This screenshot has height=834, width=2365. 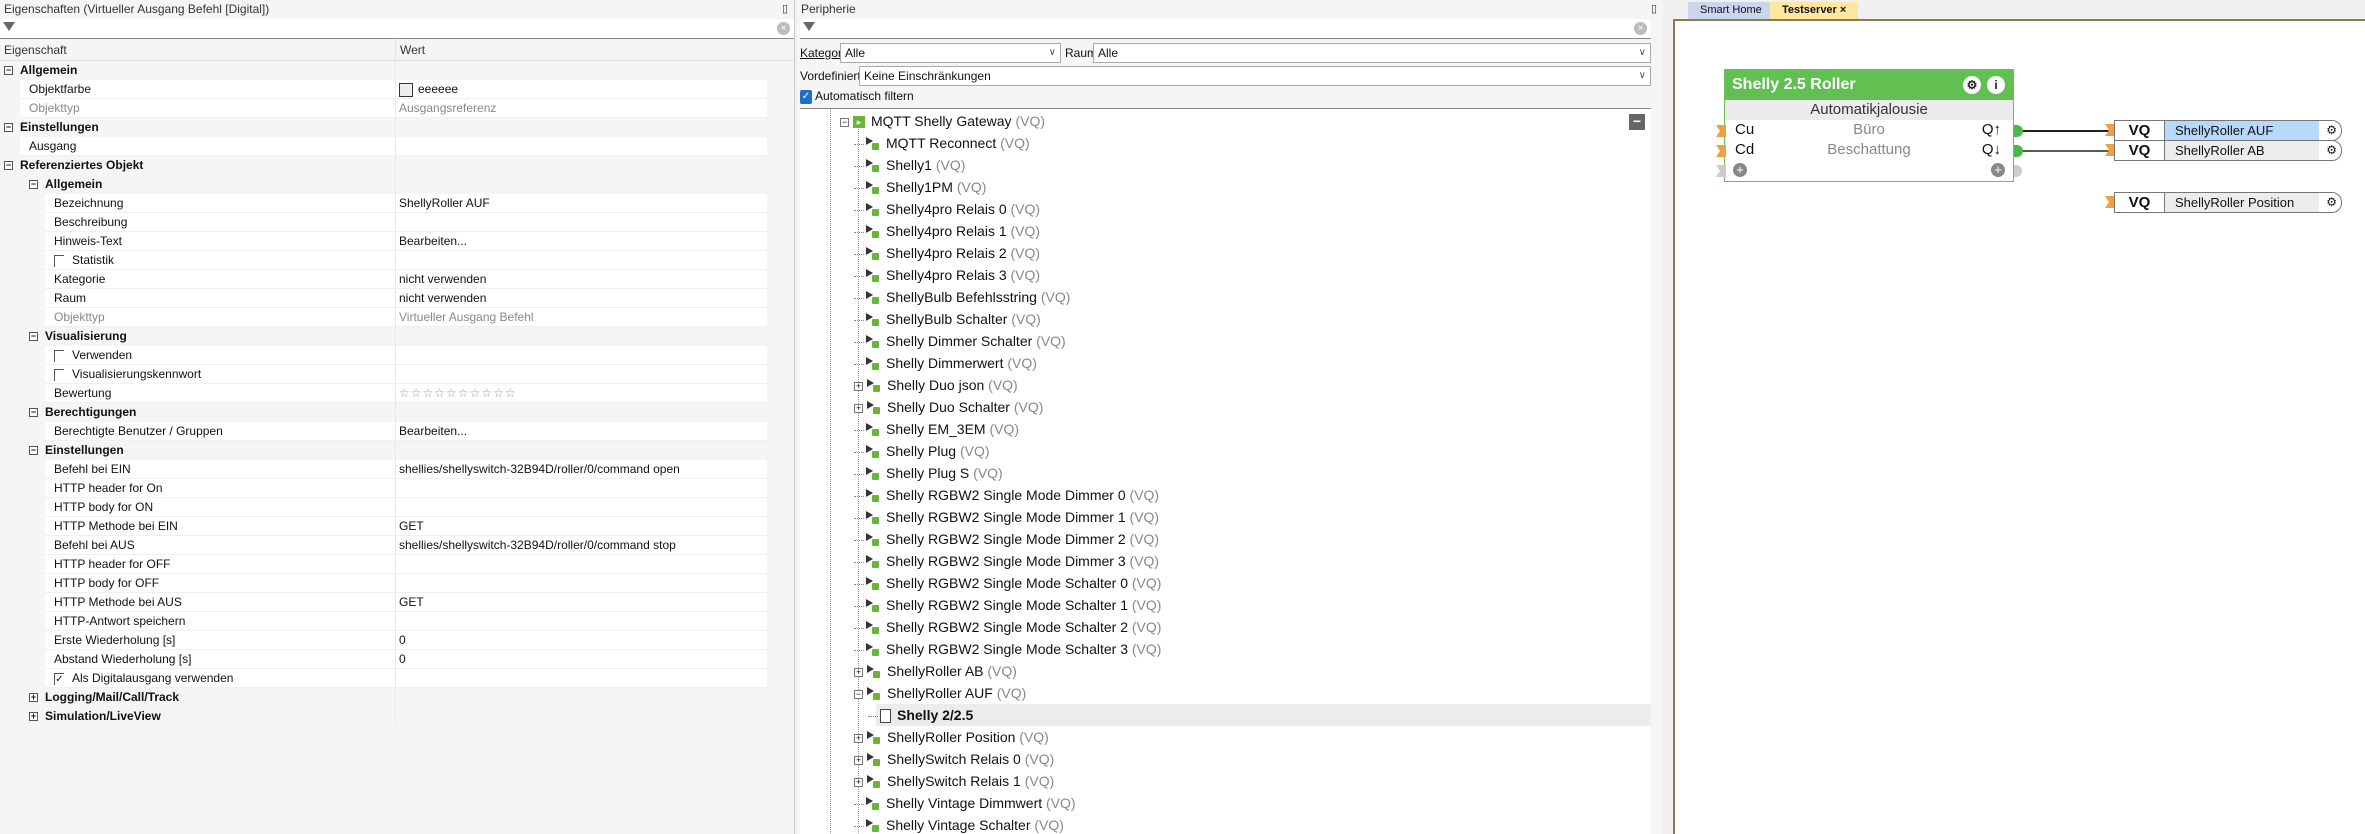 What do you see at coordinates (1740, 170) in the screenshot?
I see `add-input-button: +` at bounding box center [1740, 170].